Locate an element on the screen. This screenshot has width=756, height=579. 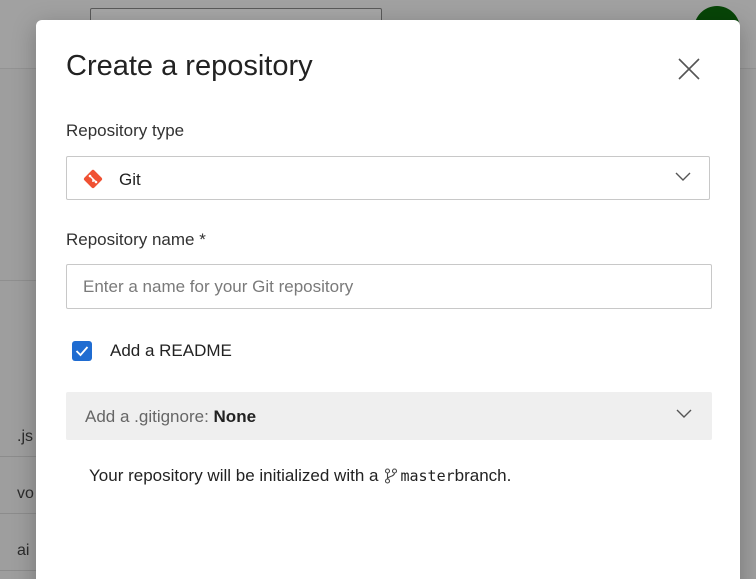
checkmark-icon is located at coordinates (82, 351).